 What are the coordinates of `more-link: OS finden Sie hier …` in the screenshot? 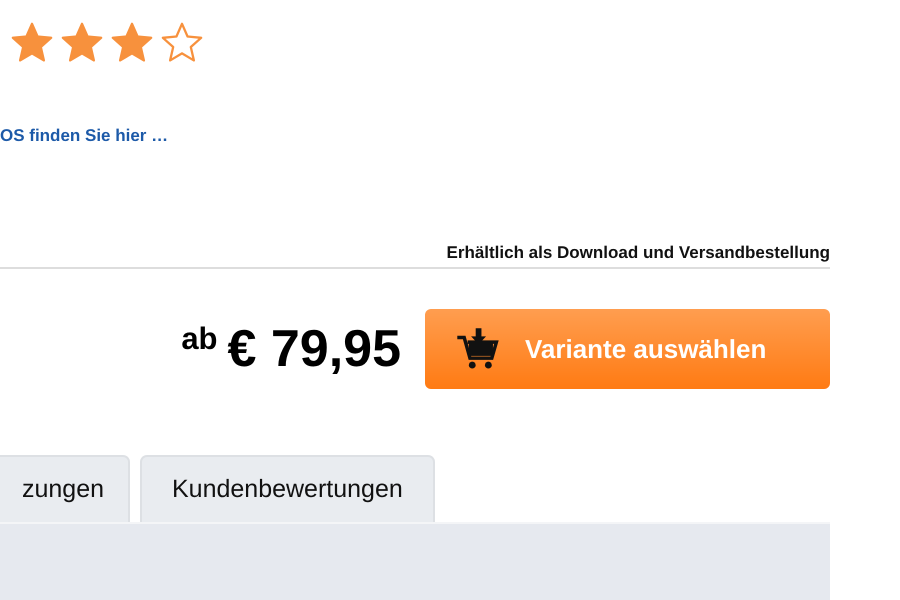 It's located at (84, 136).